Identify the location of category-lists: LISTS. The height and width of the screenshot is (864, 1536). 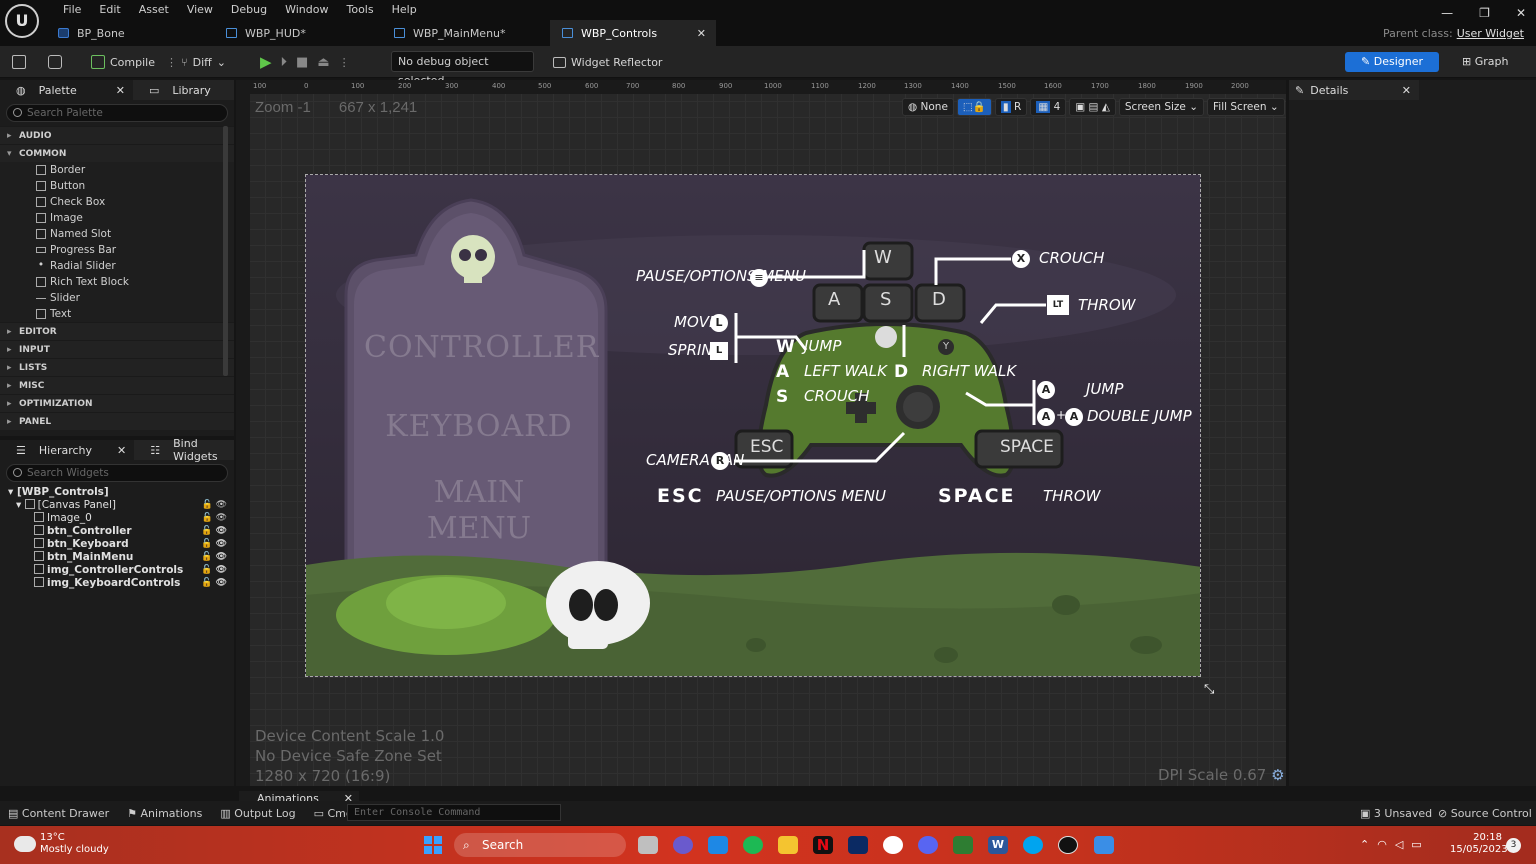
(117, 367).